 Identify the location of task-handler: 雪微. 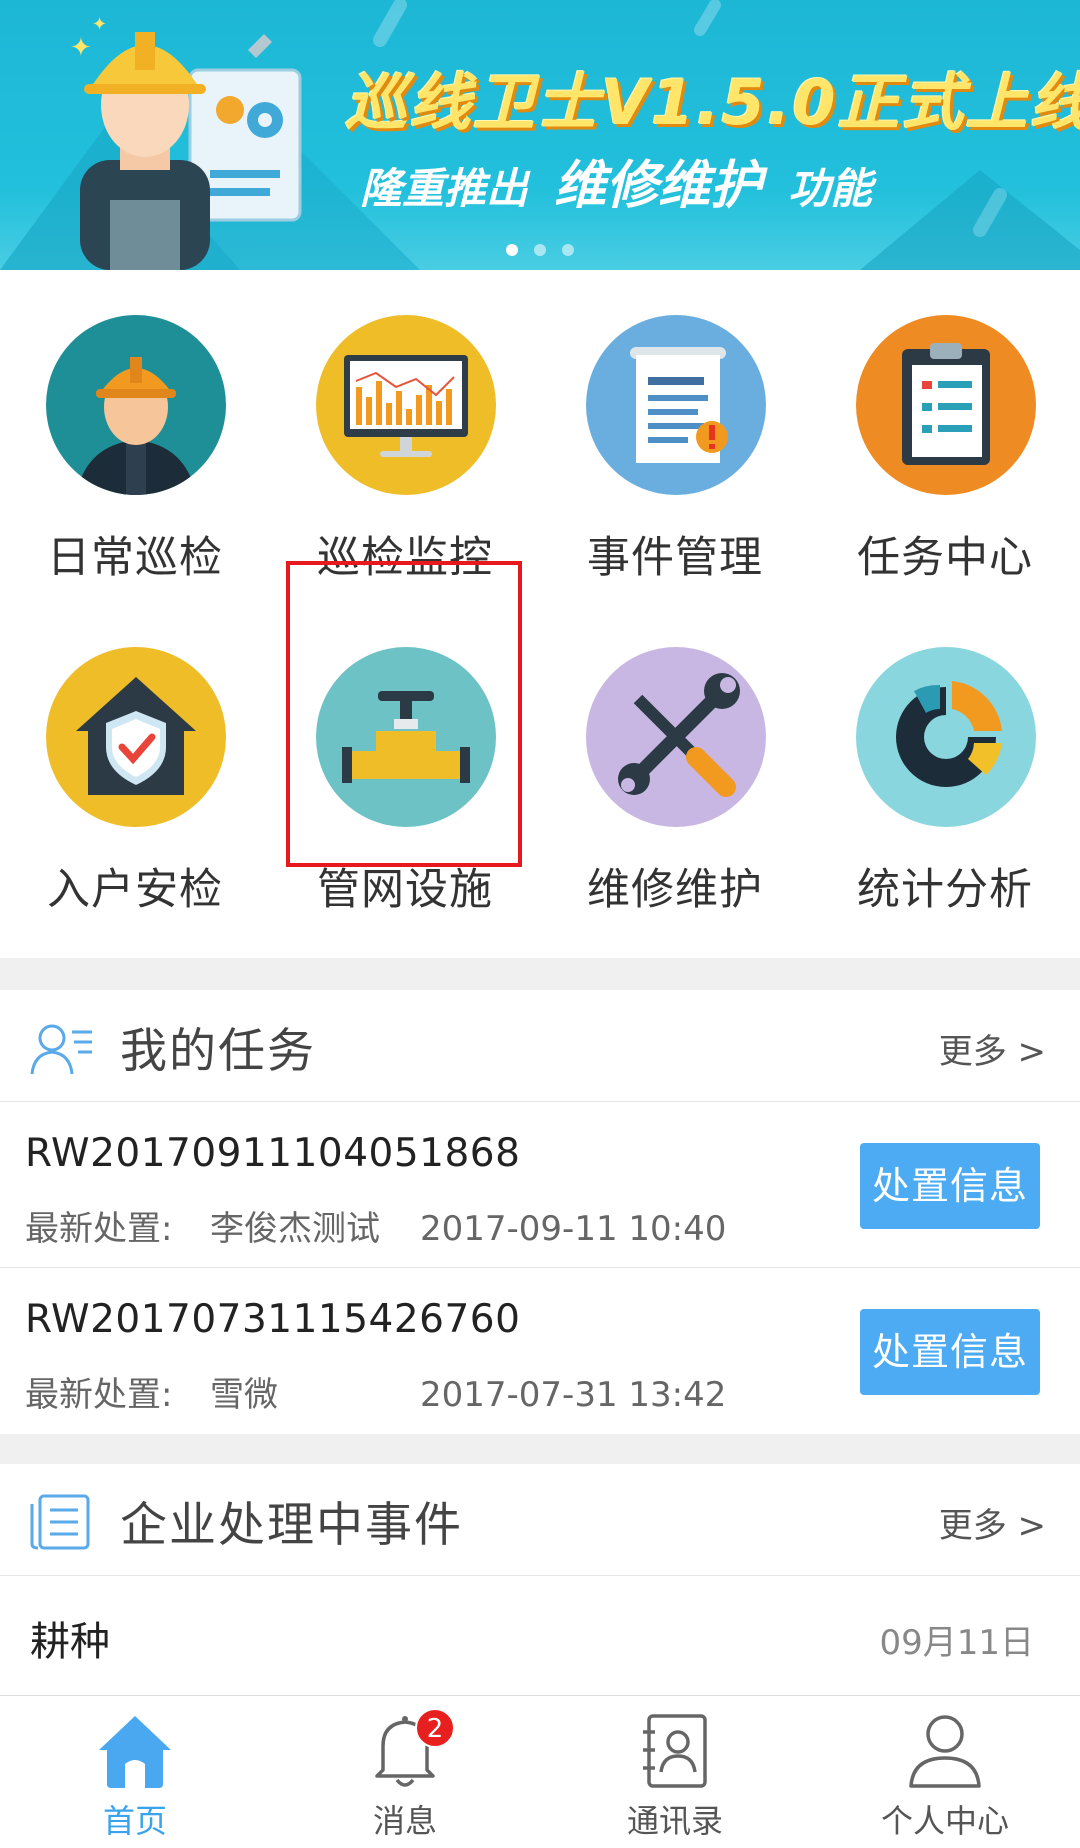
(244, 1395).